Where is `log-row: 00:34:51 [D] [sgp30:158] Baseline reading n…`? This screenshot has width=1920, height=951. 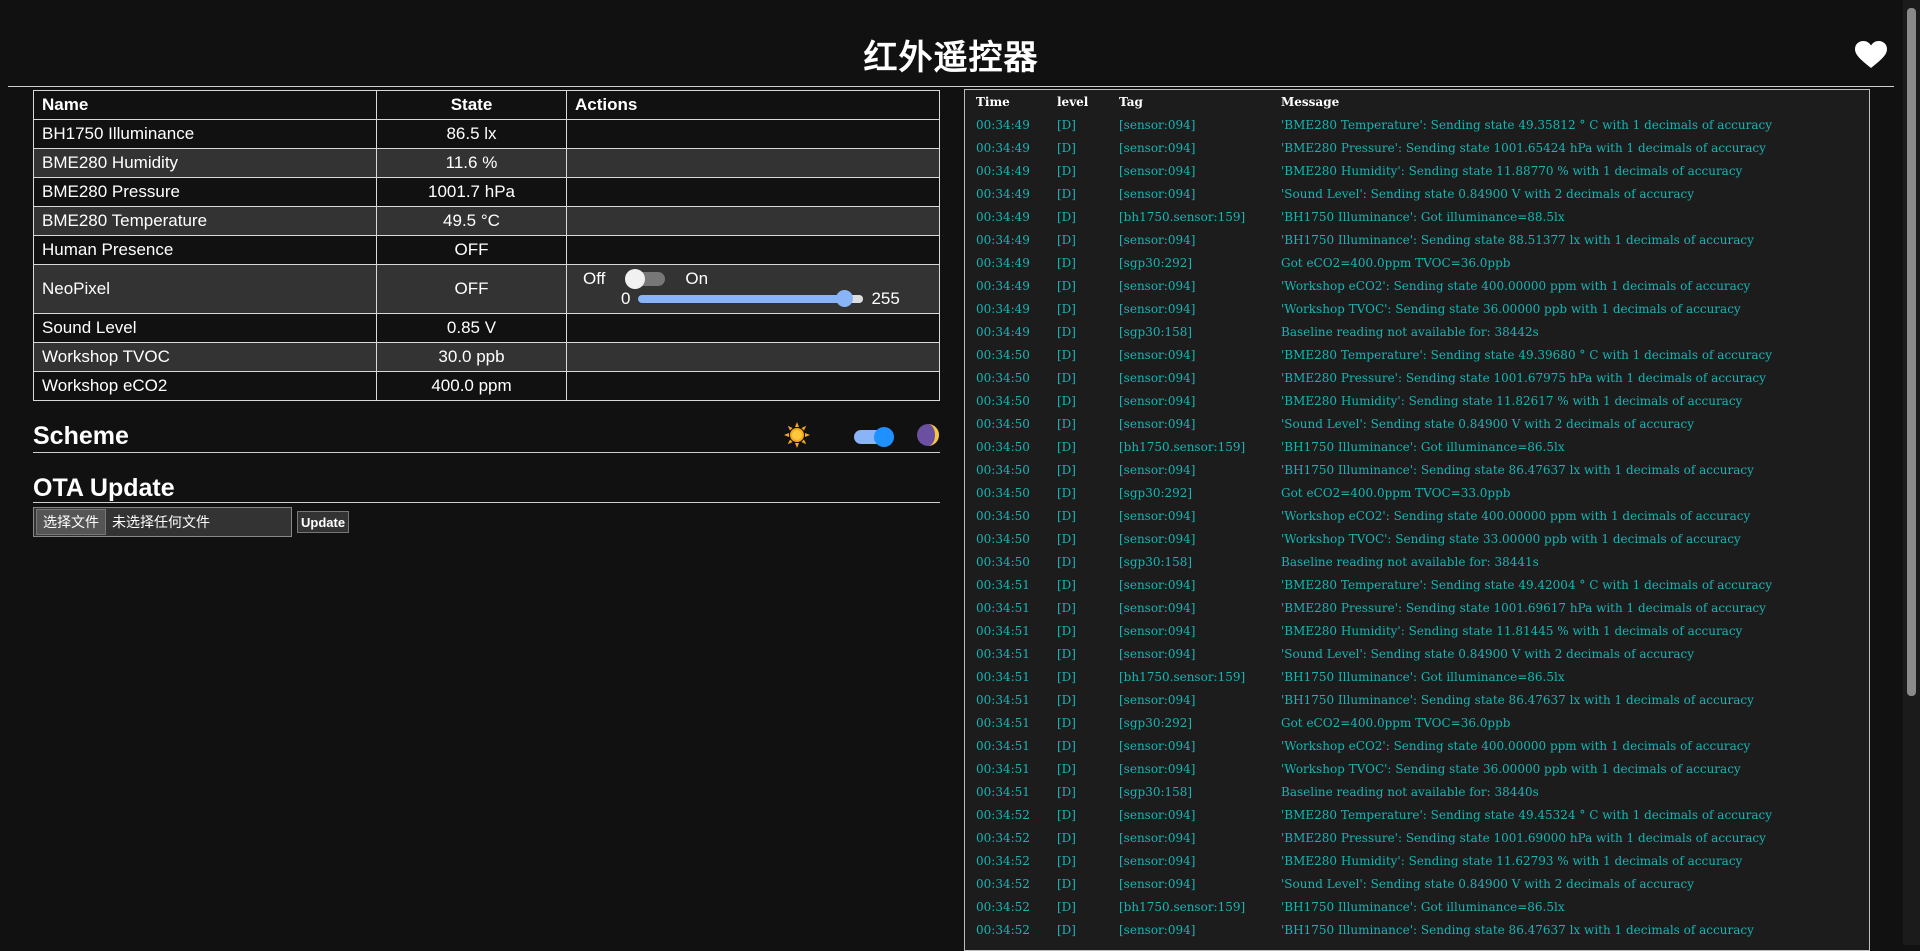 log-row: 00:34:51 [D] [sgp30:158] Baseline reading n… is located at coordinates (1417, 791).